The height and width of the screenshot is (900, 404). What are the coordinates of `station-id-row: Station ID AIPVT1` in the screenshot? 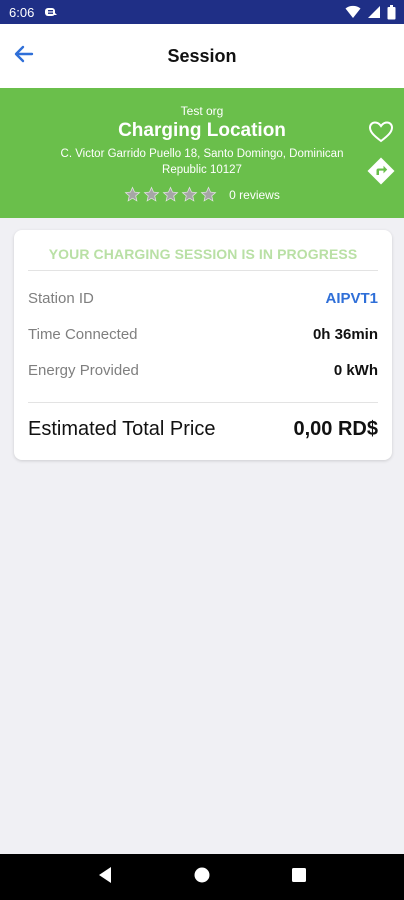 It's located at (203, 298).